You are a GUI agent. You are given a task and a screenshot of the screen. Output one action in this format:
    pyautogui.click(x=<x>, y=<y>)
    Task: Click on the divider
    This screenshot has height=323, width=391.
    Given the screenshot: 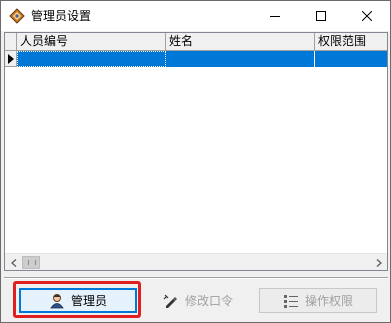 What is the action you would take?
    pyautogui.click(x=196, y=278)
    